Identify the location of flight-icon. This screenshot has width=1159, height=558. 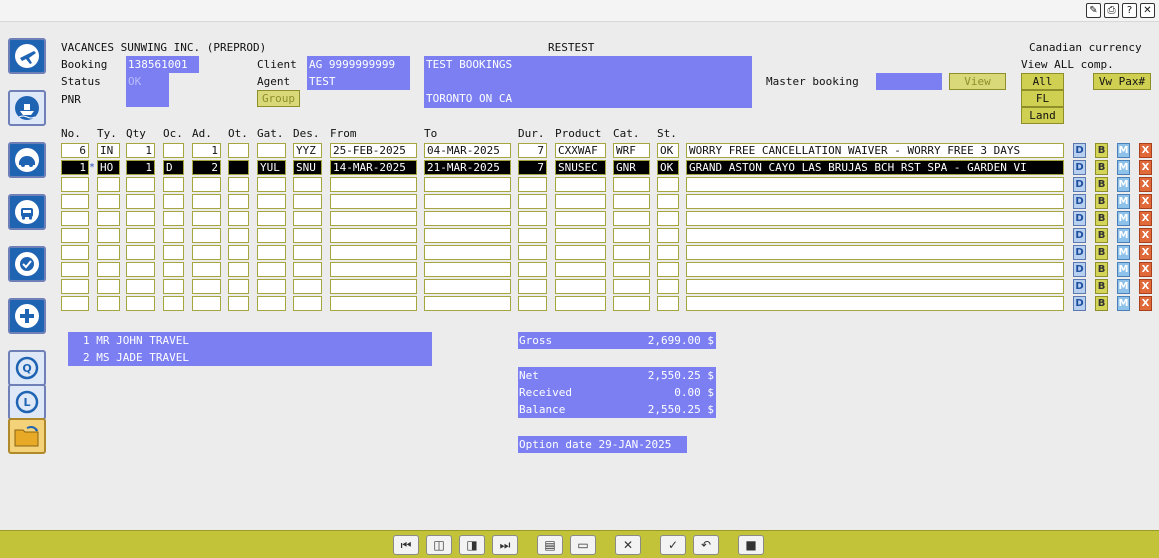
(27, 56).